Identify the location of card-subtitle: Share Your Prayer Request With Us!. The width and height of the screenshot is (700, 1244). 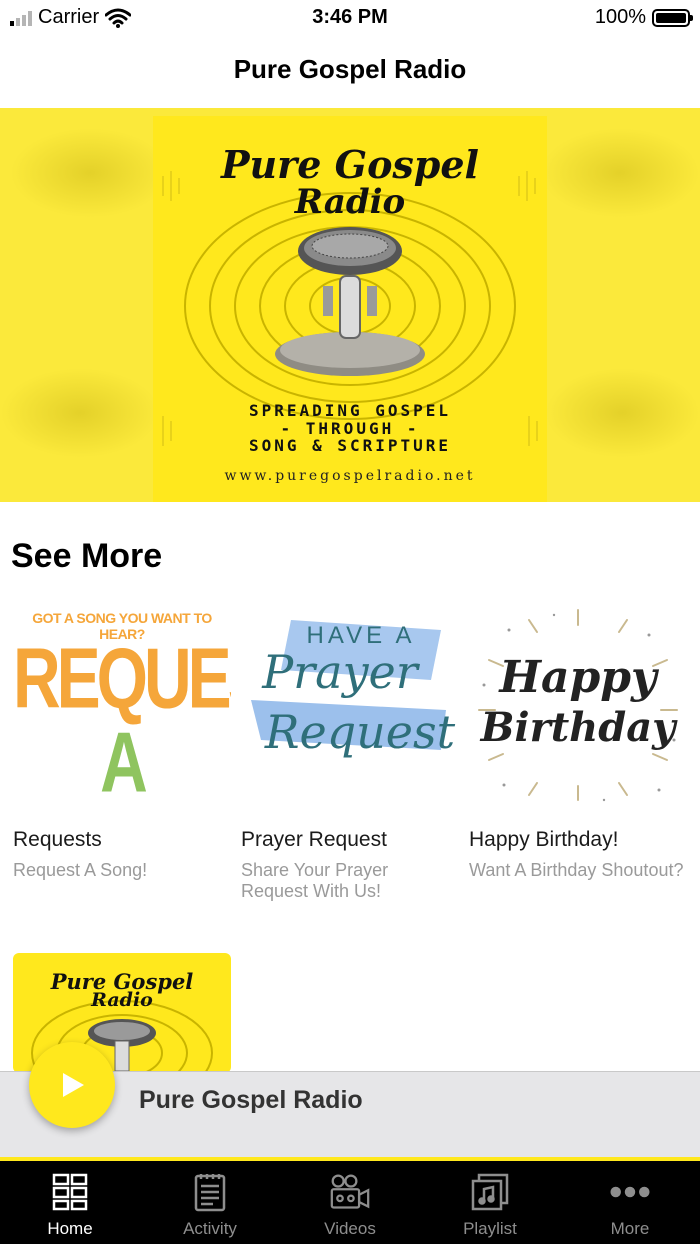
(315, 880).